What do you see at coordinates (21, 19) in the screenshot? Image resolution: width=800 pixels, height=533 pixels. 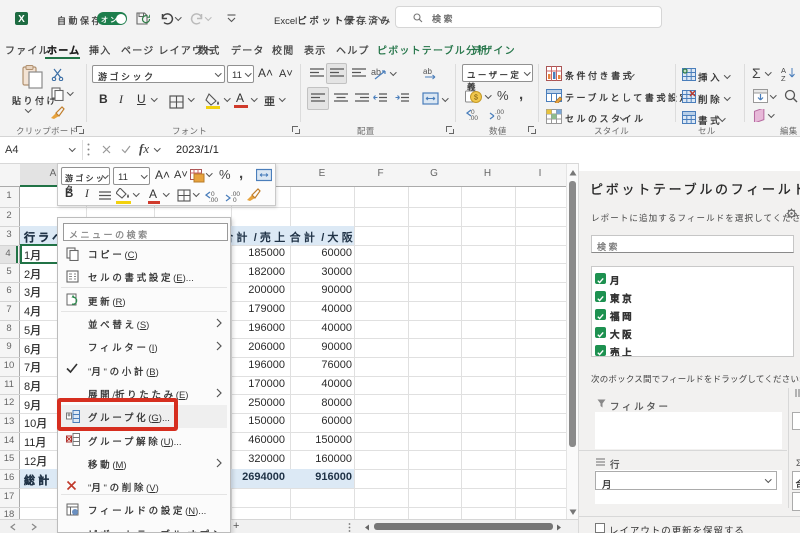 I see `svg-text: X` at bounding box center [21, 19].